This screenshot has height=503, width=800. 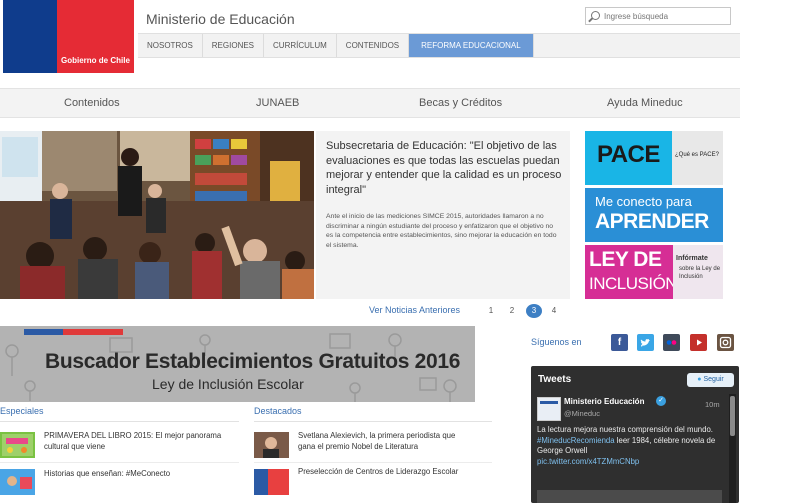 I want to click on logo-blue-block, so click(x=30, y=36).